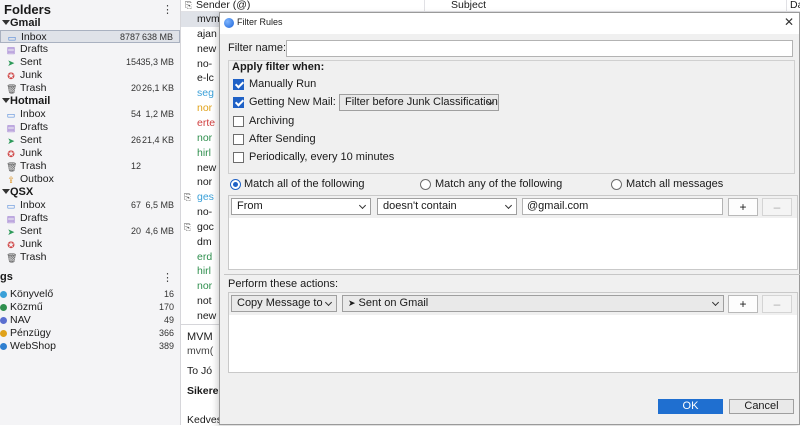  What do you see at coordinates (690, 406) in the screenshot?
I see `ok-button: OK` at bounding box center [690, 406].